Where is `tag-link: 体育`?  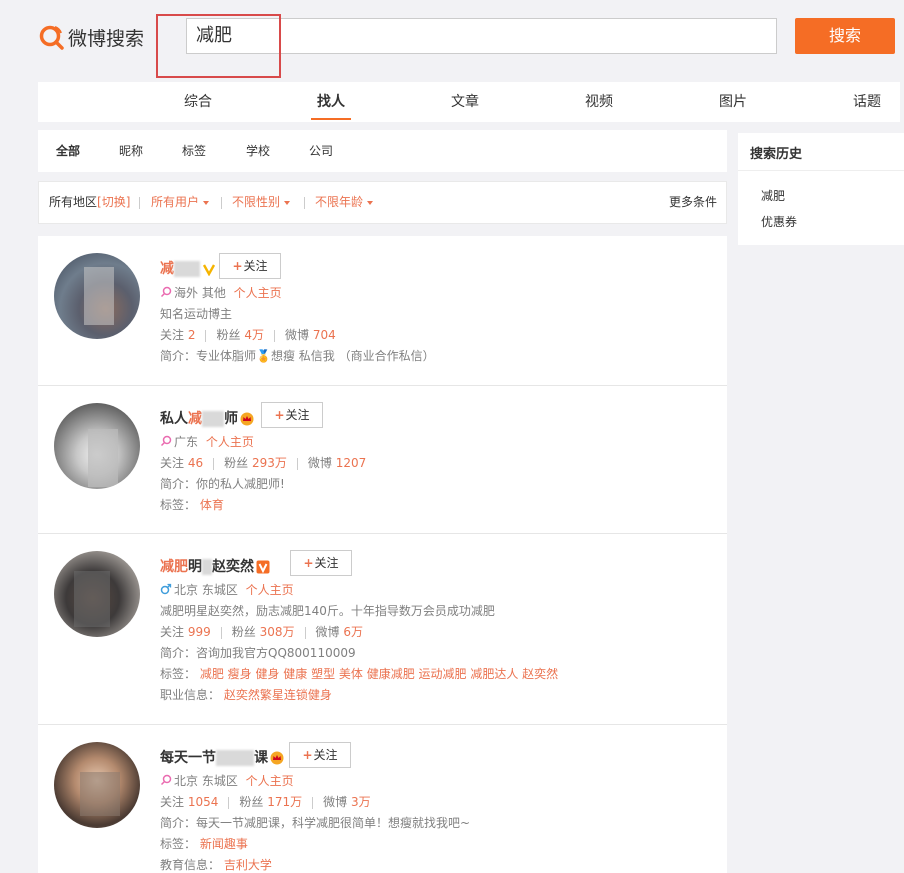
tag-link: 体育 is located at coordinates (212, 505).